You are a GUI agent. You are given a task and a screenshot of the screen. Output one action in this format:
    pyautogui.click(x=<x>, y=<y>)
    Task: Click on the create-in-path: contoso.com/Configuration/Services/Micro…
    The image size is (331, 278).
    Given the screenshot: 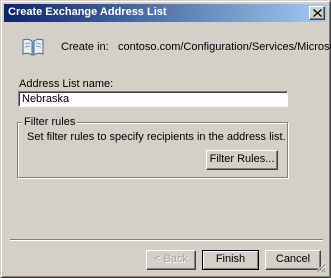 What is the action you would take?
    pyautogui.click(x=224, y=47)
    